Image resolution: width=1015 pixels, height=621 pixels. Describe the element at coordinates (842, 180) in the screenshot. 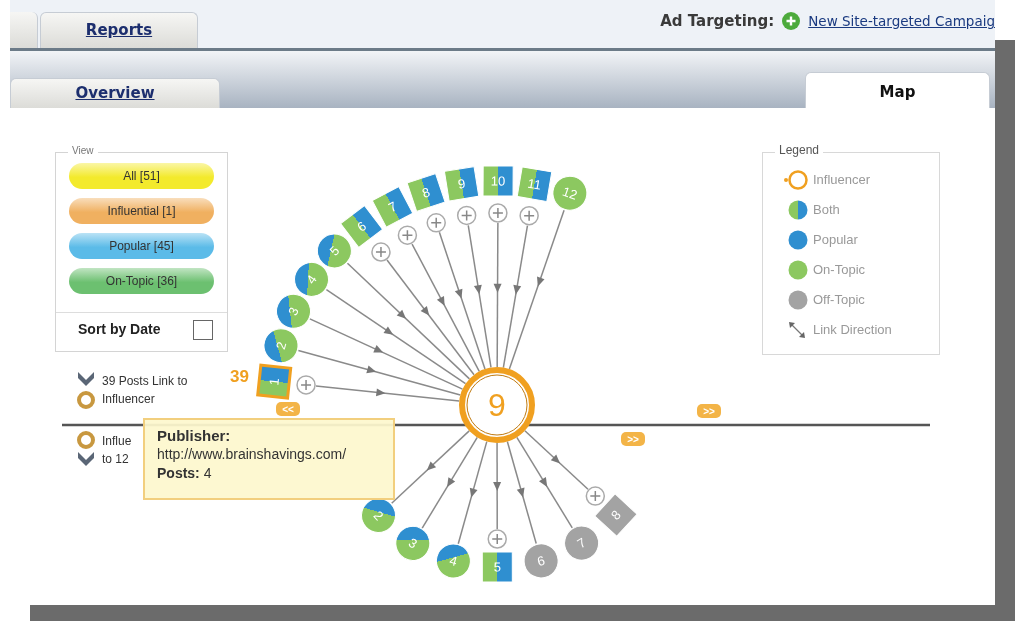

I see `legend-label: Influencer` at that location.